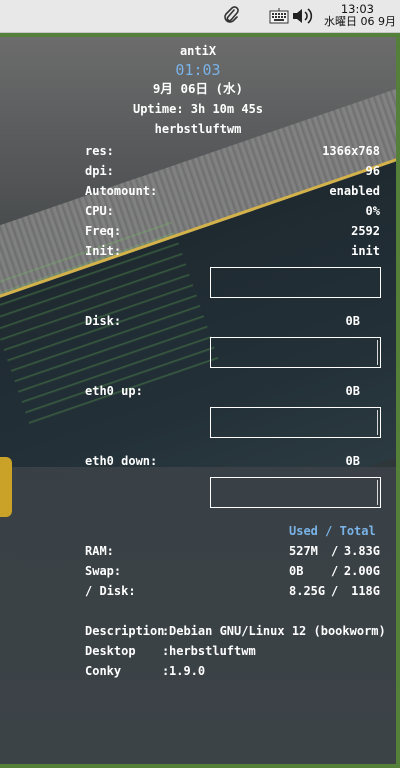 The width and height of the screenshot is (400, 768). What do you see at coordinates (232, 171) in the screenshot?
I see `info-row-dpi: dpi: 96` at bounding box center [232, 171].